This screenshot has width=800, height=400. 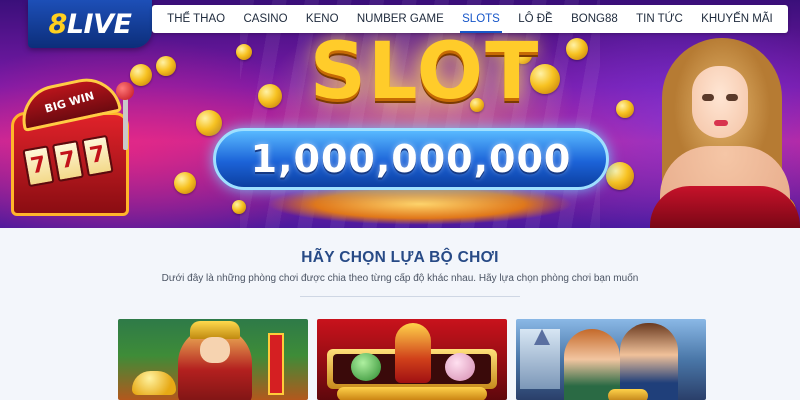 What do you see at coordinates (125, 122) in the screenshot?
I see `slot-lever` at bounding box center [125, 122].